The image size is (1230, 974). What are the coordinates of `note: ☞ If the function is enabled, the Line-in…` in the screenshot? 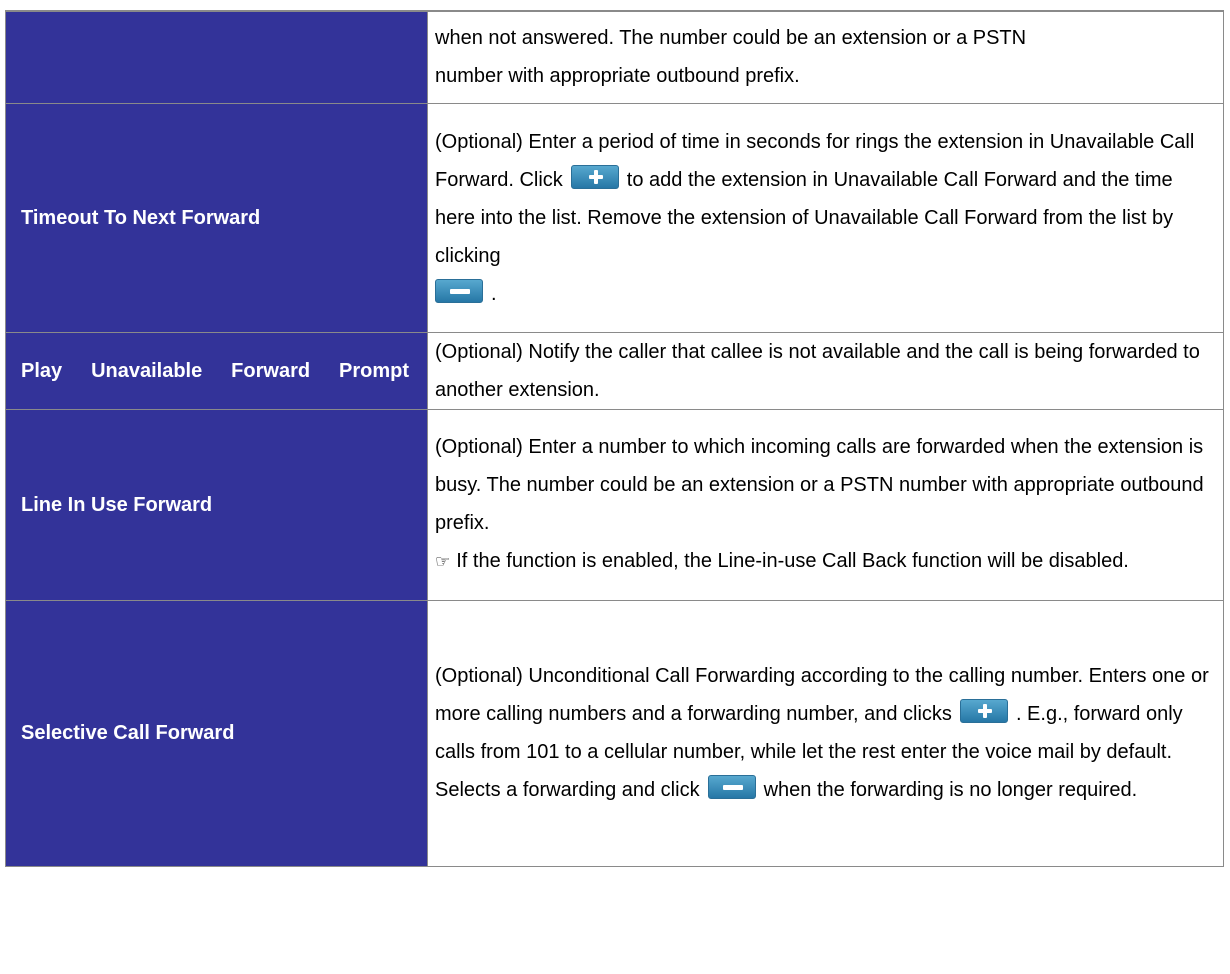 It's located at (826, 561).